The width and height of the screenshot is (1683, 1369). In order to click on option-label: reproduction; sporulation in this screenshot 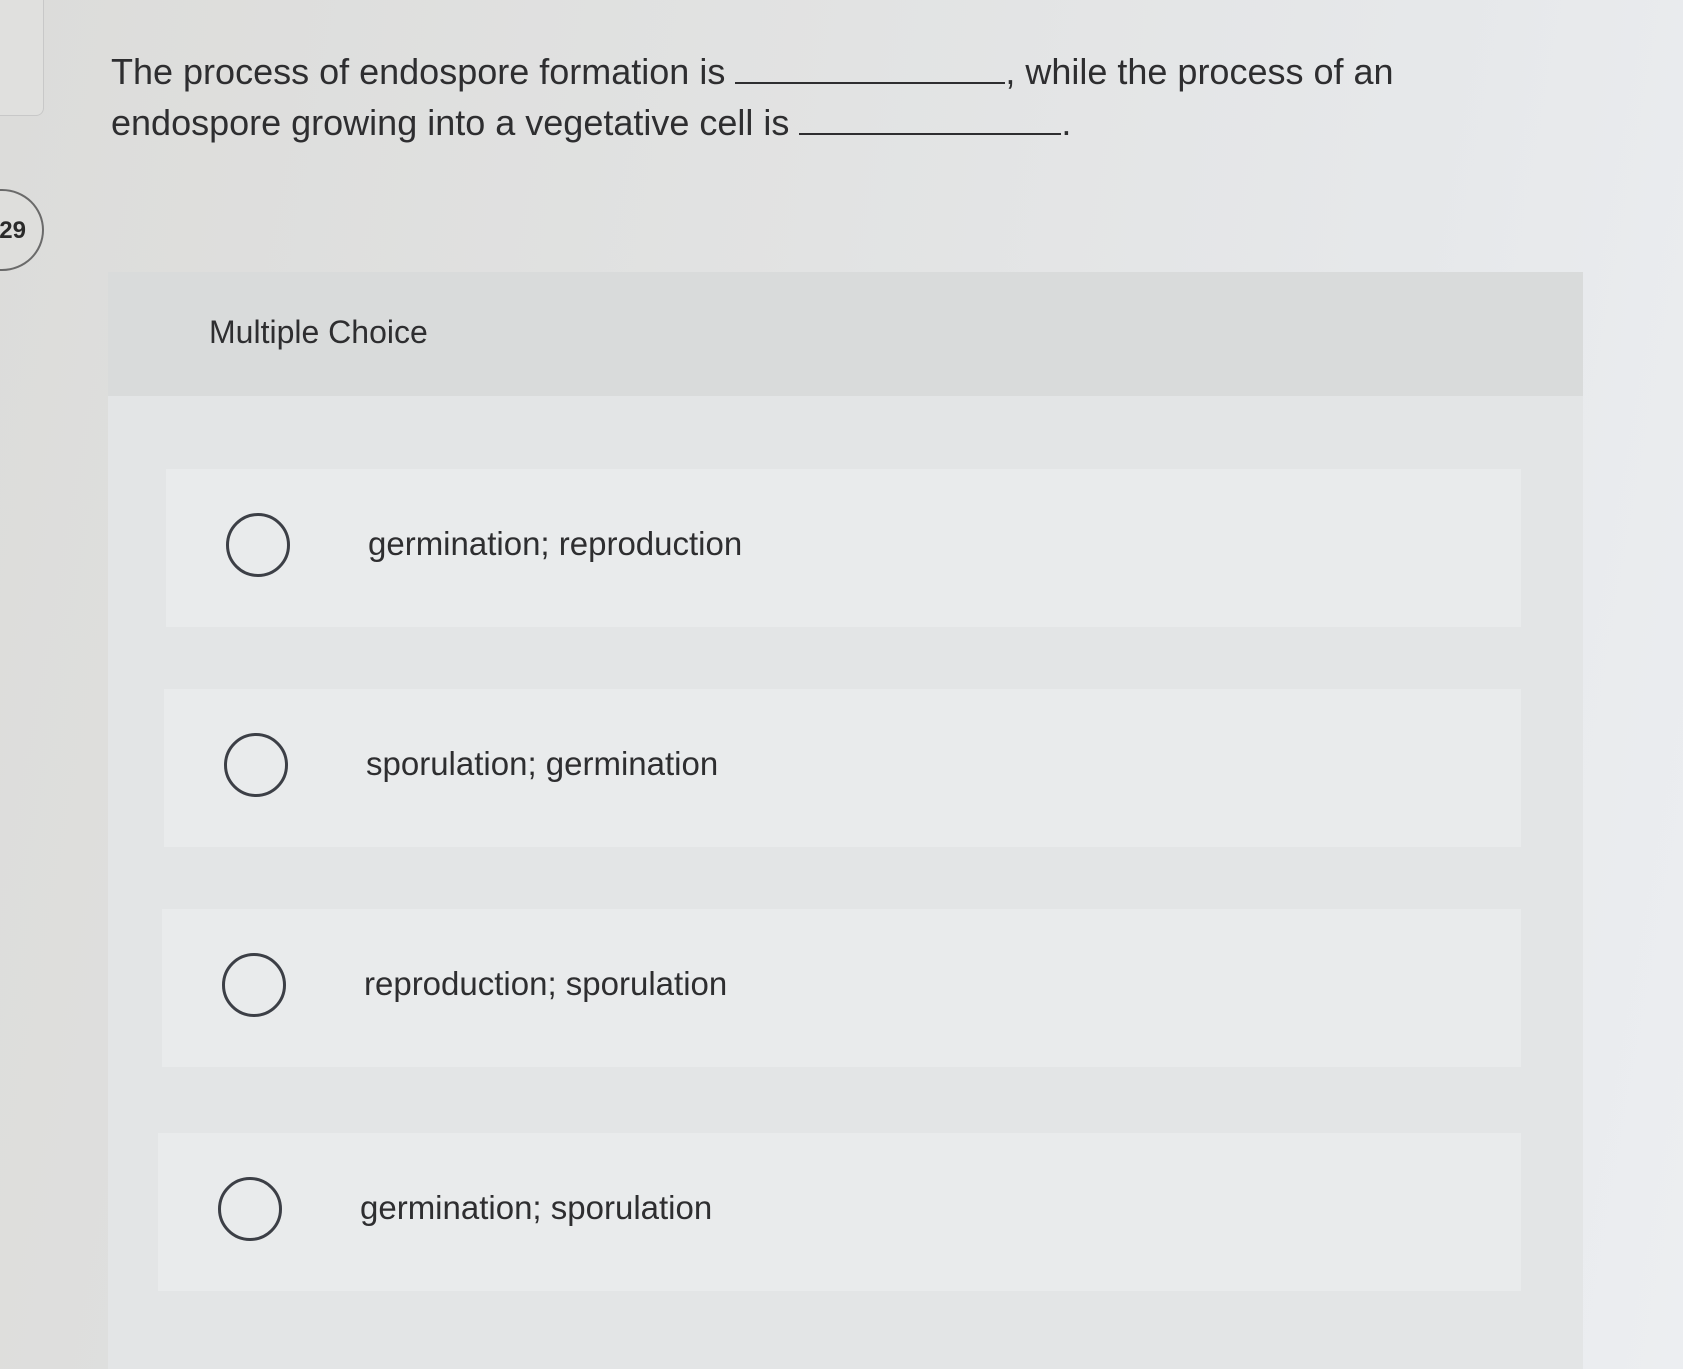, I will do `click(546, 983)`.